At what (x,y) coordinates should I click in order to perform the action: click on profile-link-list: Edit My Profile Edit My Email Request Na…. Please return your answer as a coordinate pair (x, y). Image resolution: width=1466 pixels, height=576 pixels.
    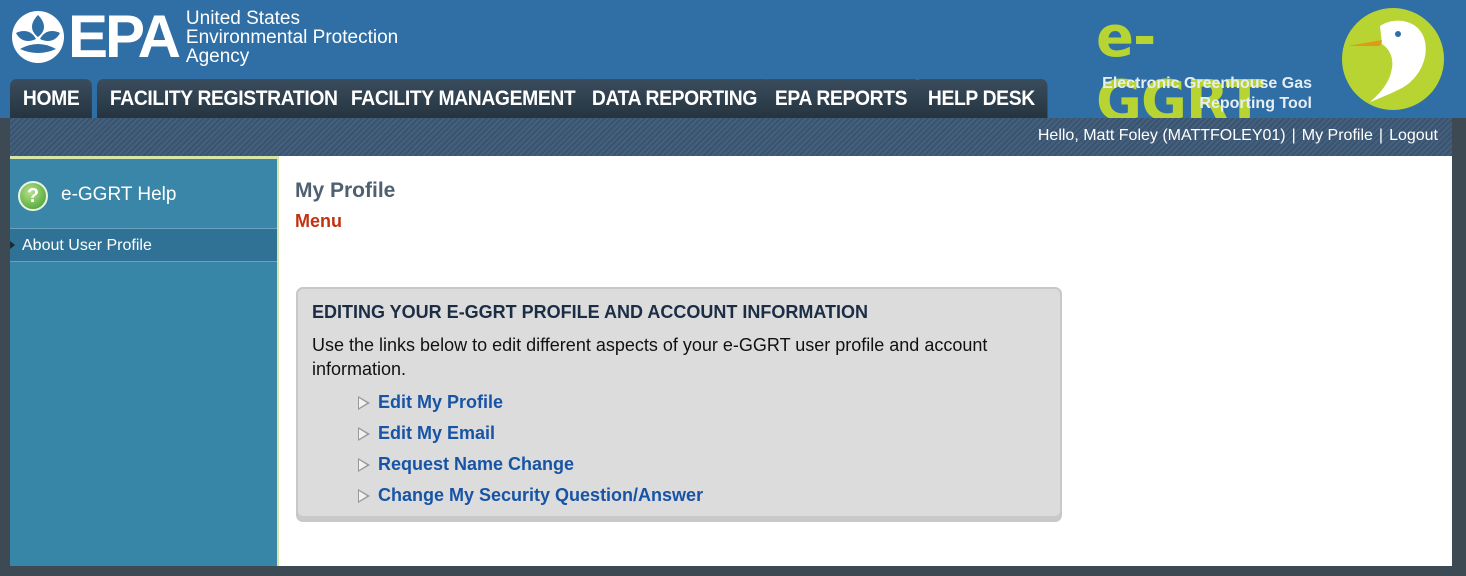
    Looking at the image, I should click on (529, 449).